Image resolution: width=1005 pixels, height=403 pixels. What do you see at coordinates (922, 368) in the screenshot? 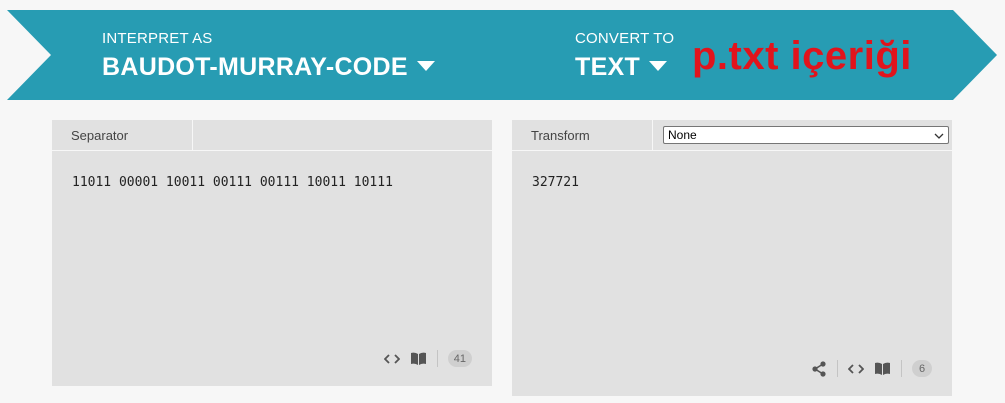
I see `char-count-badge: 6` at bounding box center [922, 368].